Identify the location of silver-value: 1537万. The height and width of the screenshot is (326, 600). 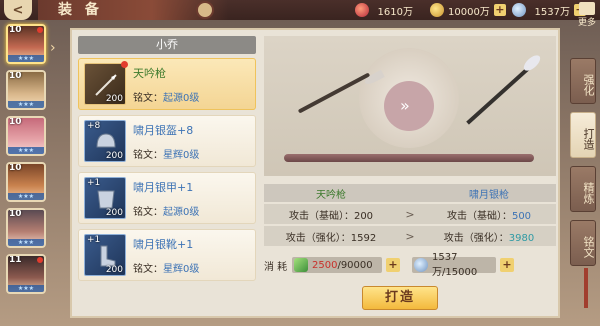
(552, 12).